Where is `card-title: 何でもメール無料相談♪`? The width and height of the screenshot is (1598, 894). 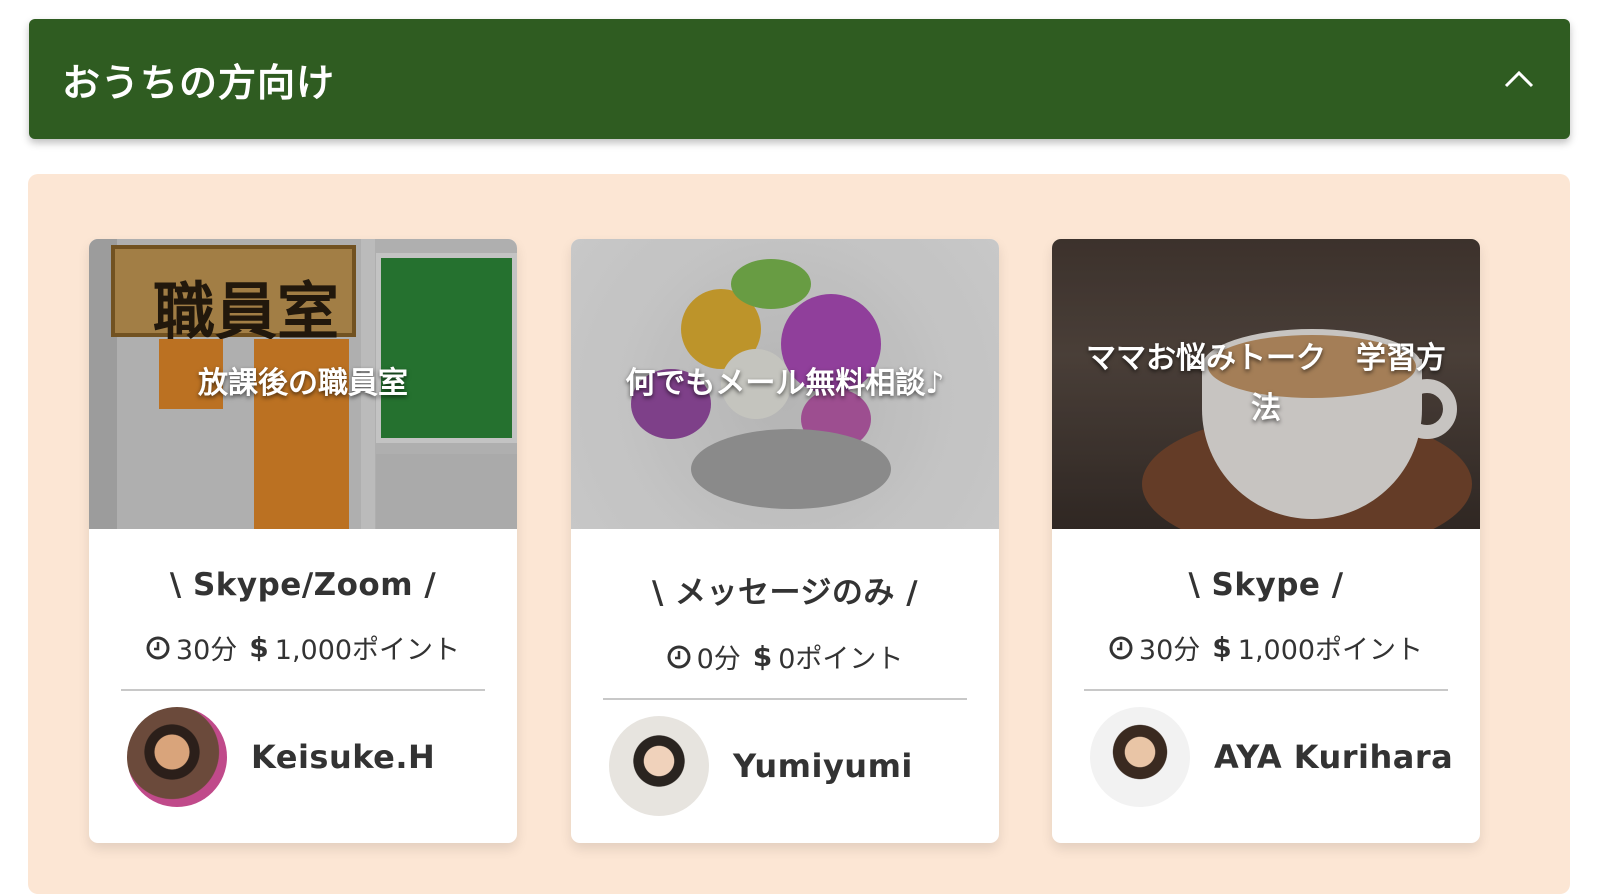 card-title: 何でもメール無料相談♪ is located at coordinates (785, 383).